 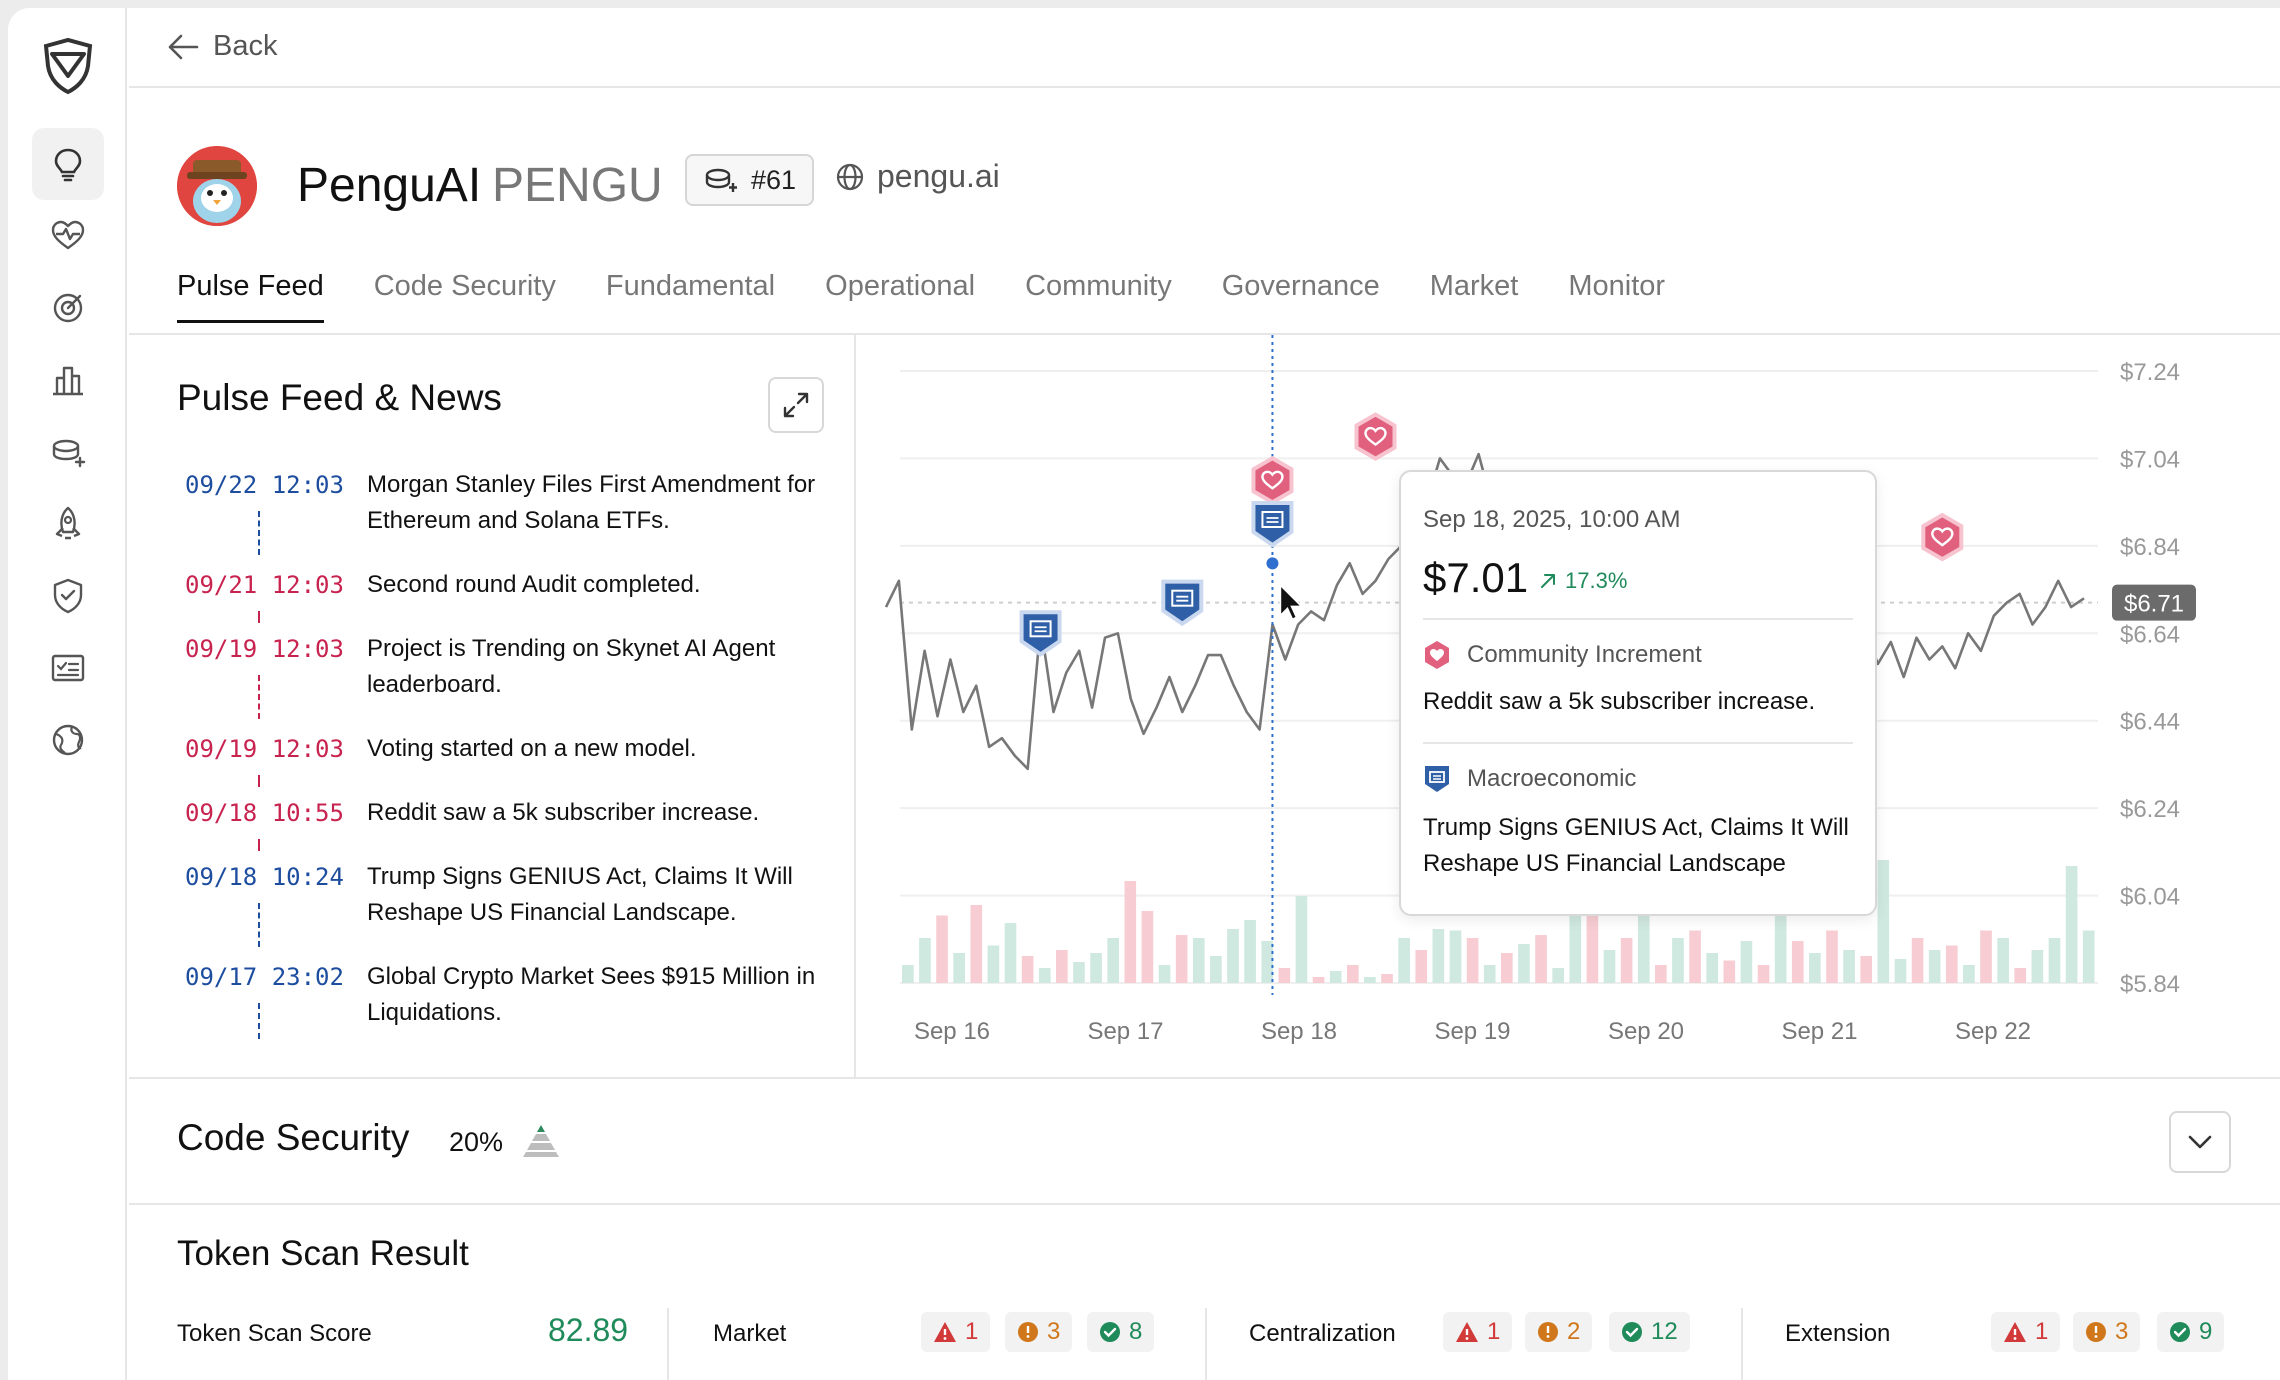 What do you see at coordinates (68, 668) in the screenshot?
I see `nav-checklist-icon` at bounding box center [68, 668].